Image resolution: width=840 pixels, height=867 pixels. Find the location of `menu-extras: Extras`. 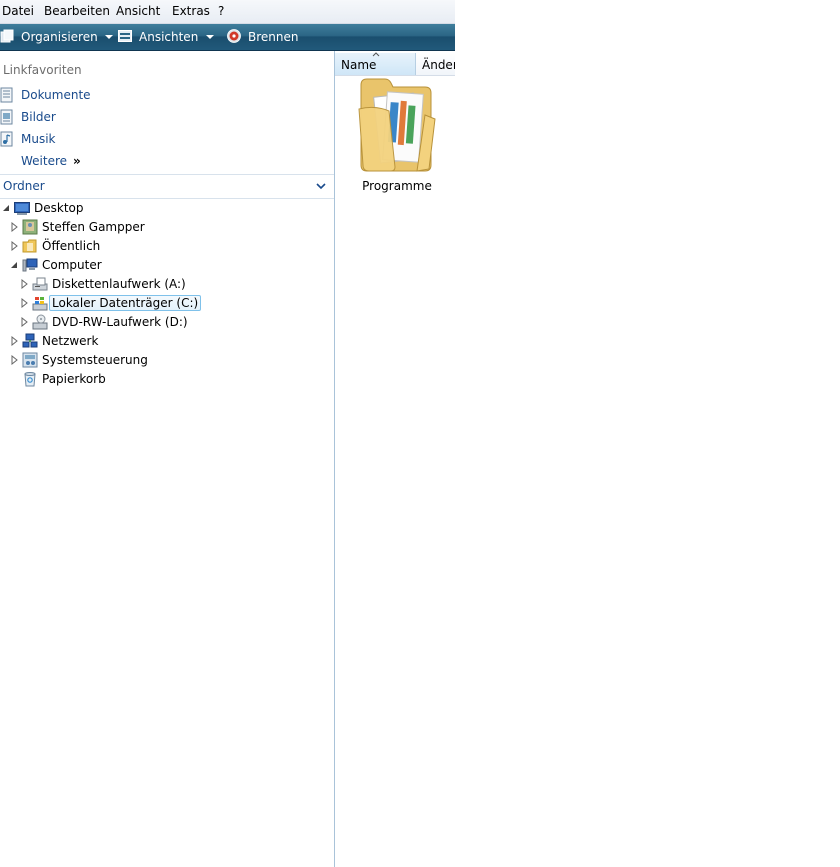

menu-extras: Extras is located at coordinates (191, 11).